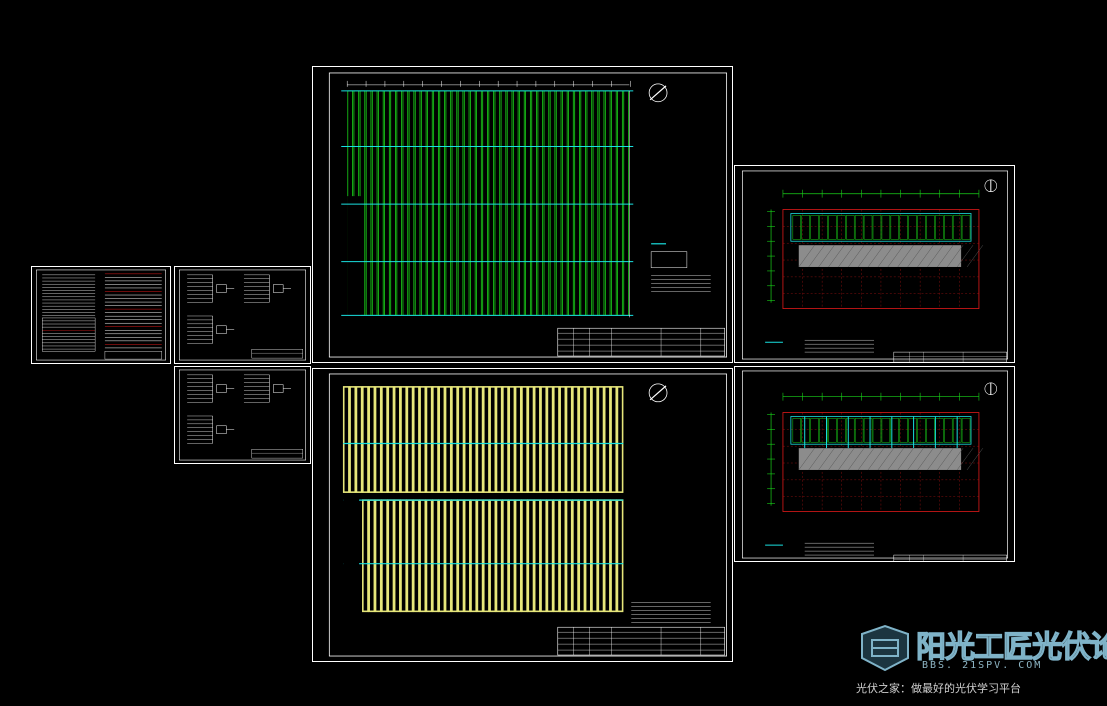 The height and width of the screenshot is (706, 1107). I want to click on sheet-legend-table, so click(101, 315).